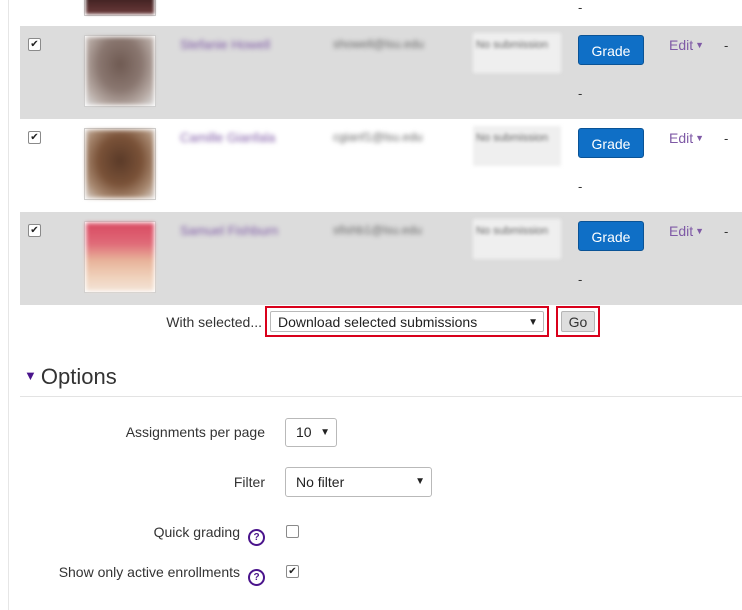 This screenshot has width=742, height=610. I want to click on active-enrollments-label: Show only active enrollments, so click(149, 572).